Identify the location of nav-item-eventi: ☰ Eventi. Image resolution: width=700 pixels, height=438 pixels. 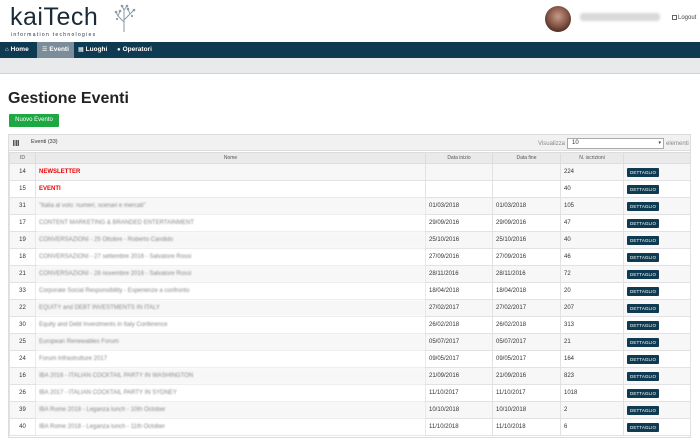
(55, 50).